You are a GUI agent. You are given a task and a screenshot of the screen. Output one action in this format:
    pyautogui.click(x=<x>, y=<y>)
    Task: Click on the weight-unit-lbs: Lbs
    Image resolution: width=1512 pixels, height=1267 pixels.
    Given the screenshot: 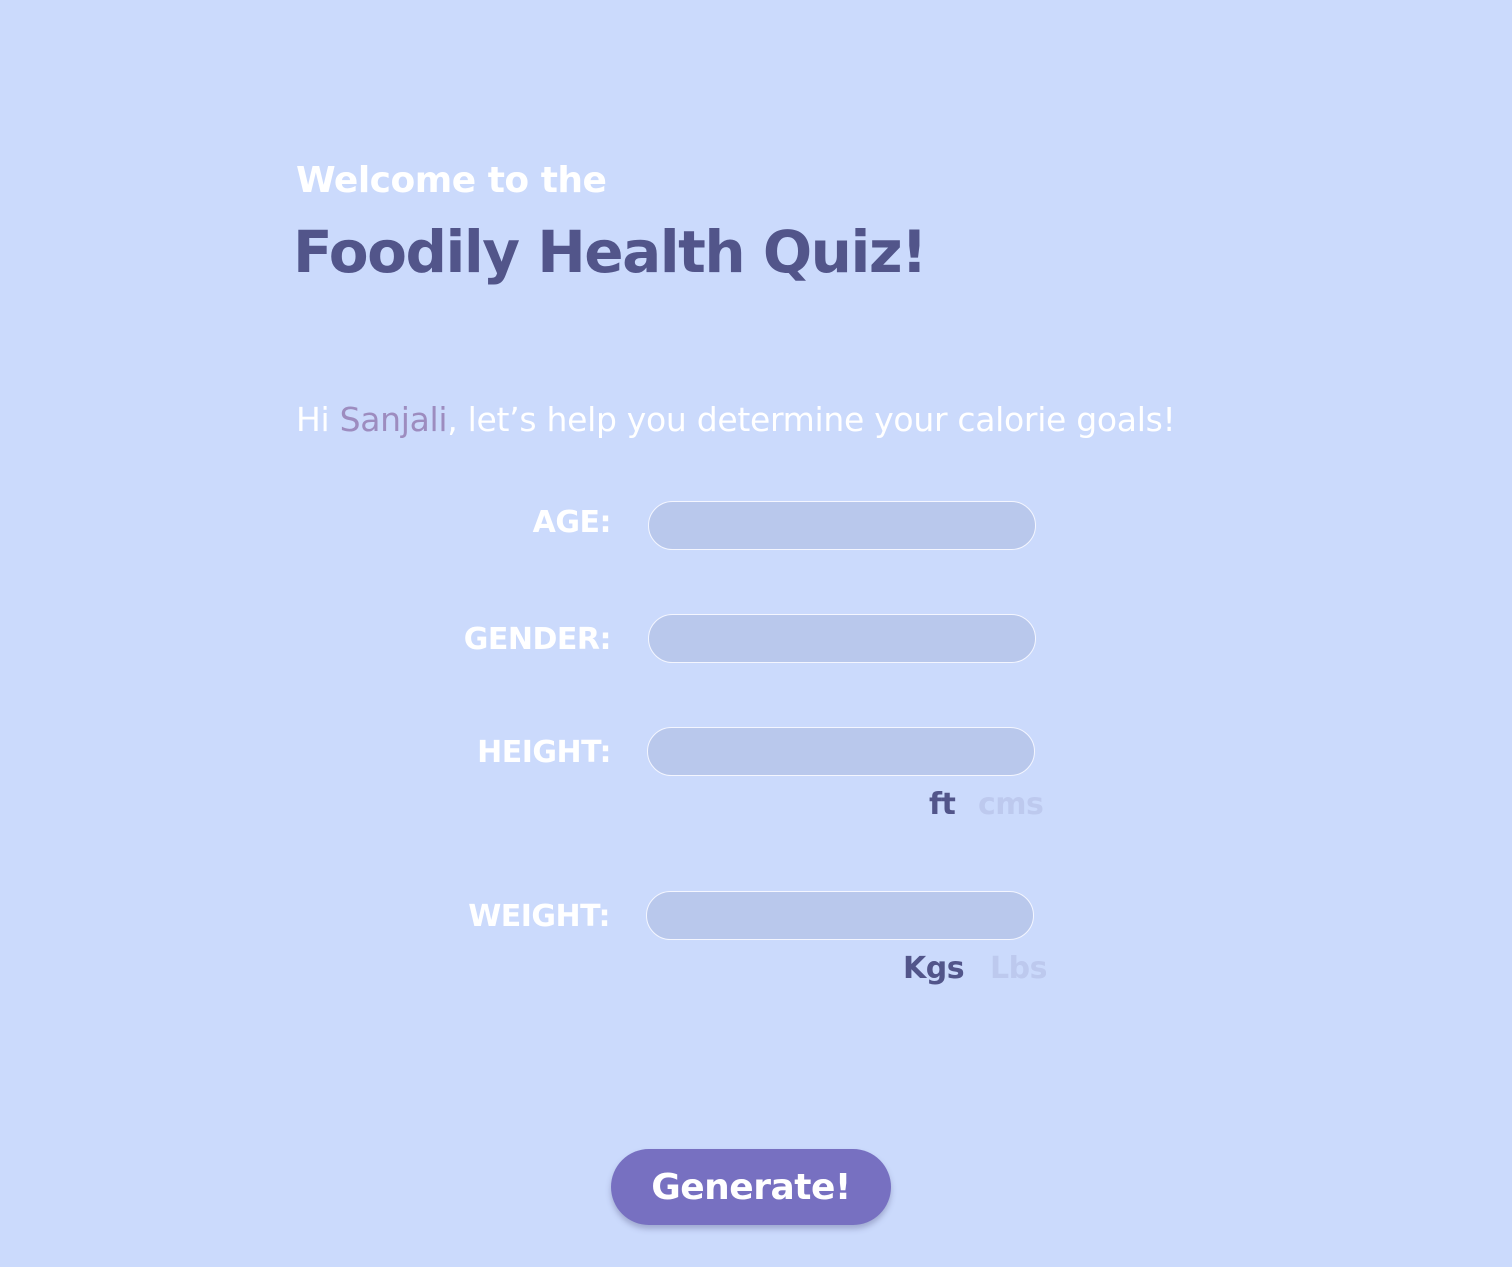 What is the action you would take?
    pyautogui.click(x=1018, y=968)
    